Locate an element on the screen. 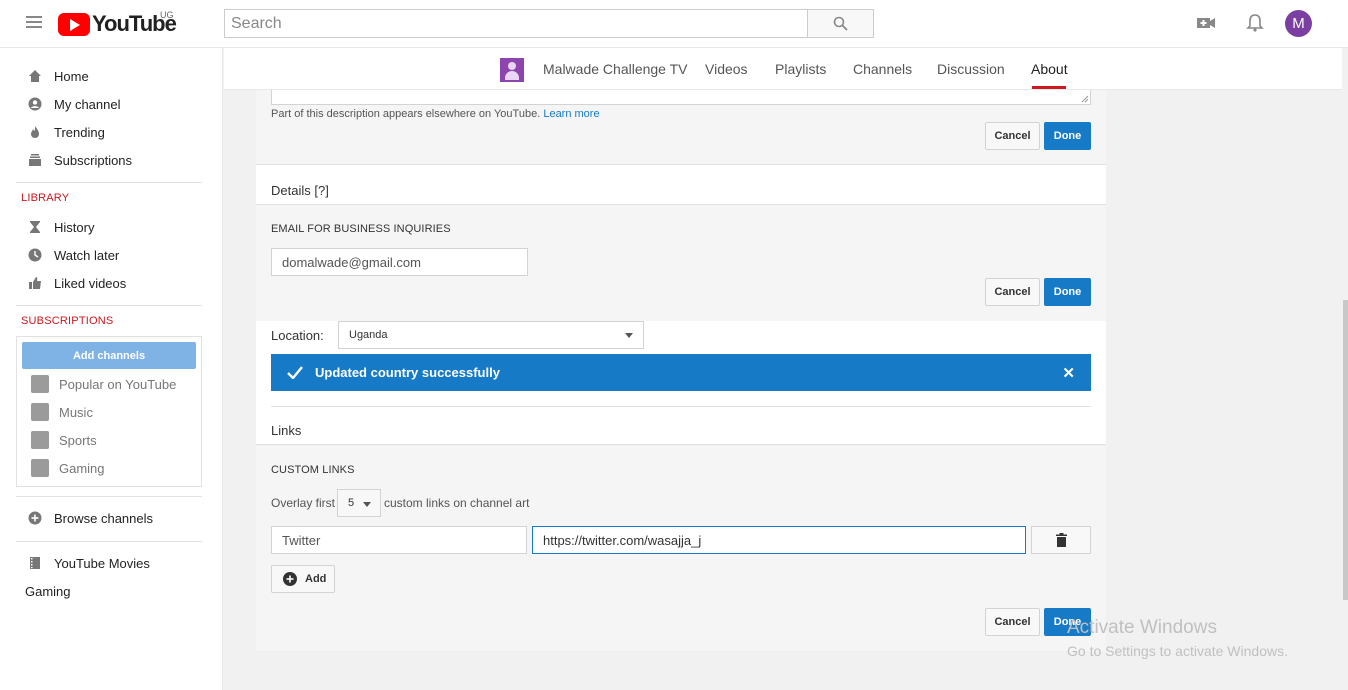 Image resolution: width=1348 pixels, height=690 pixels. sub-item-sports: Sports is located at coordinates (64, 440).